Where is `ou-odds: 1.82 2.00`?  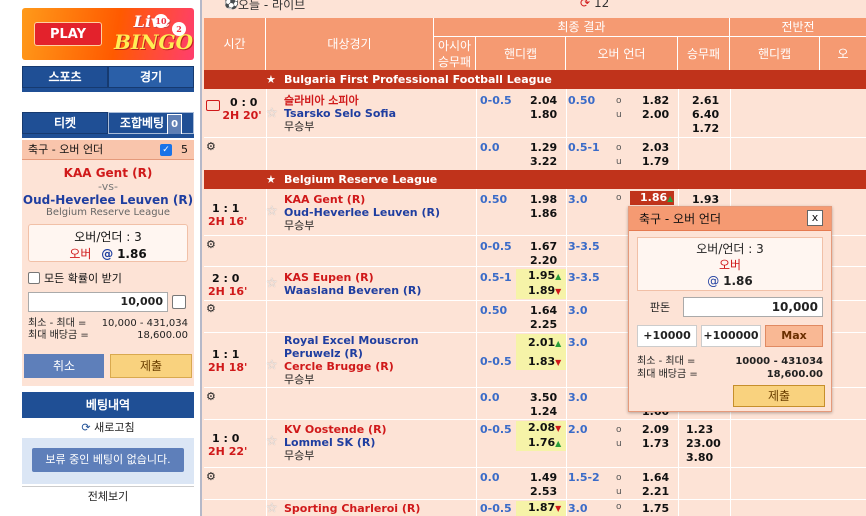
ou-odds: 1.82 2.00 is located at coordinates (655, 108).